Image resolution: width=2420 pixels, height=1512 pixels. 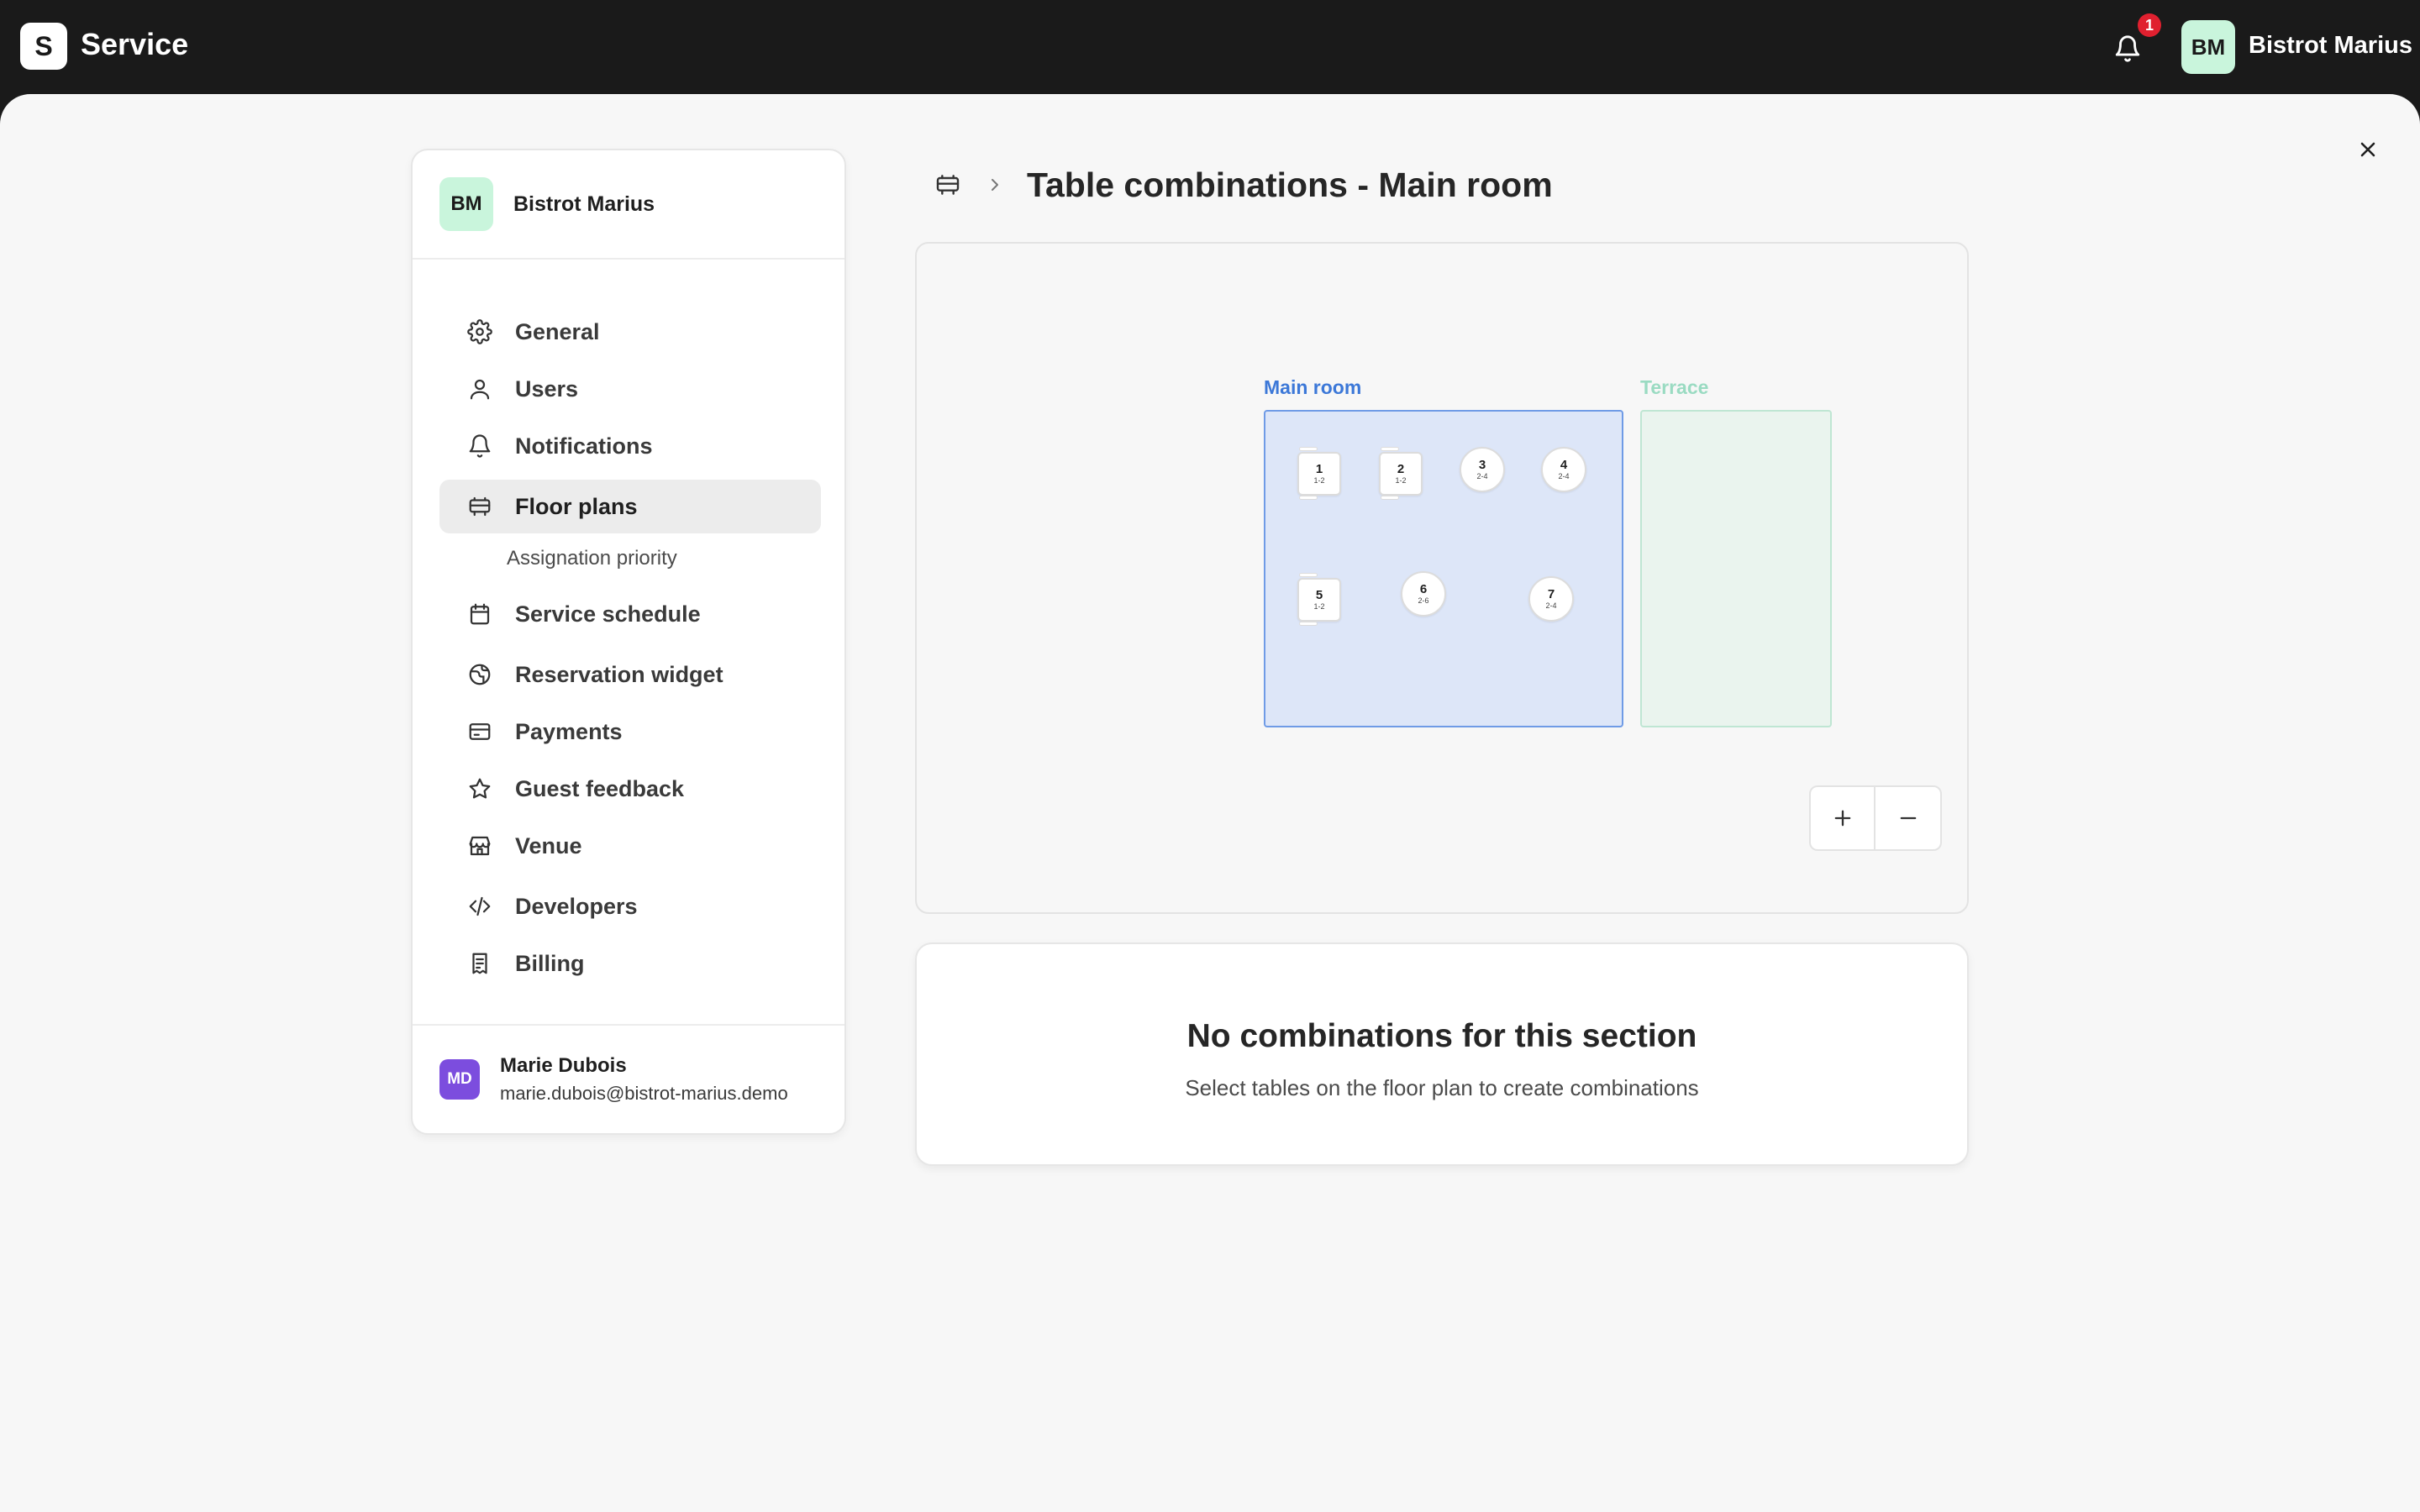 I want to click on breadcrumb: Table combinations - Main room, so click(x=1243, y=185).